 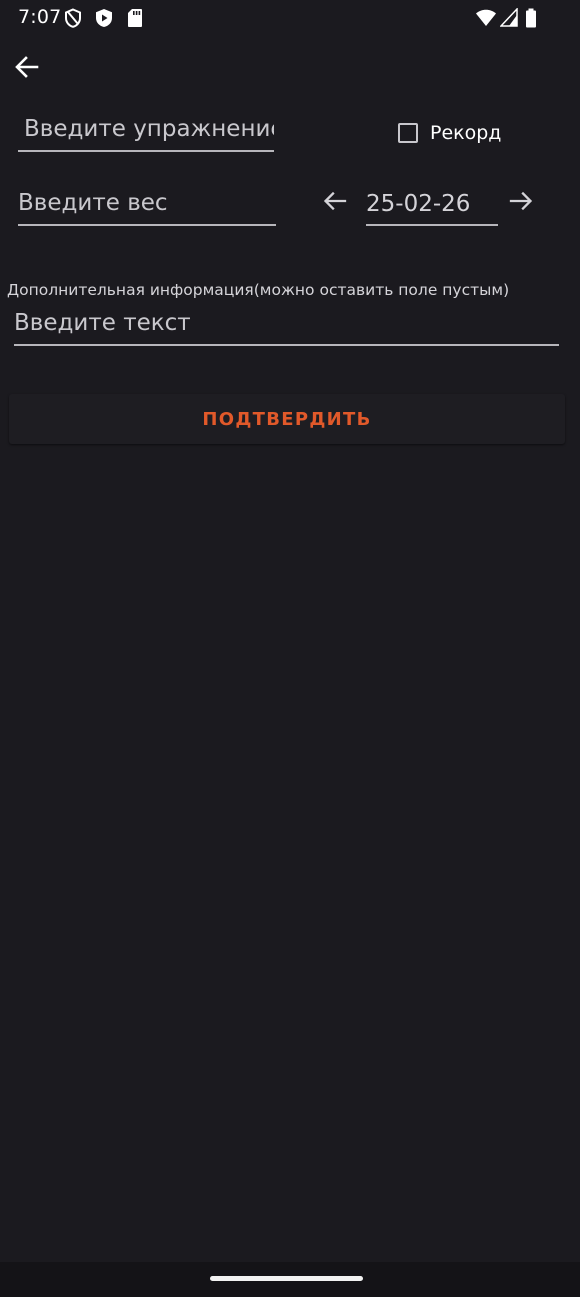 I want to click on sd-card-icon, so click(x=135, y=20).